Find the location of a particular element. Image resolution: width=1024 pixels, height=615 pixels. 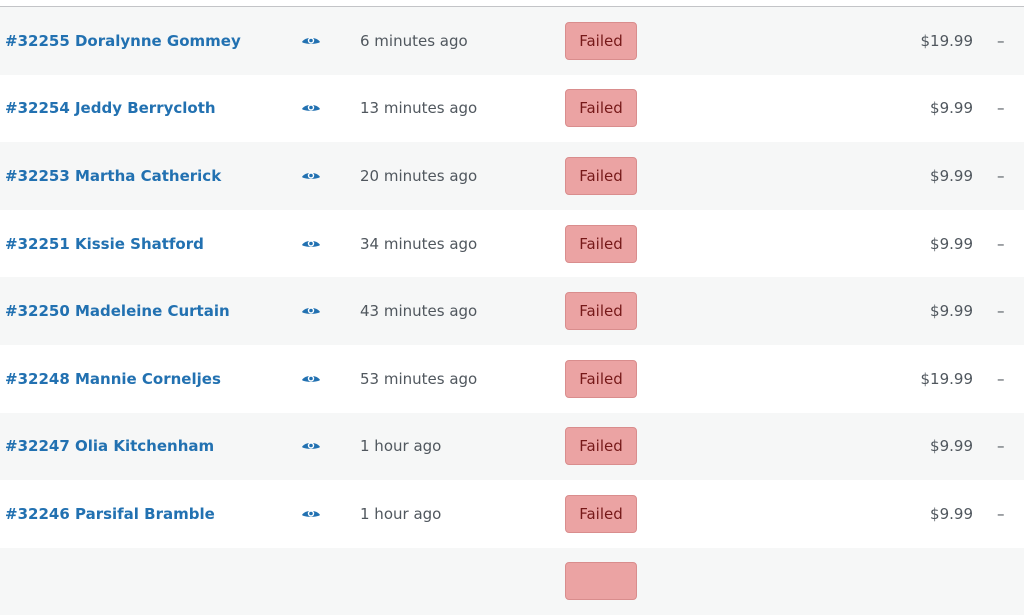

order-link: #32247 Olia Kitchenham is located at coordinates (109, 446).